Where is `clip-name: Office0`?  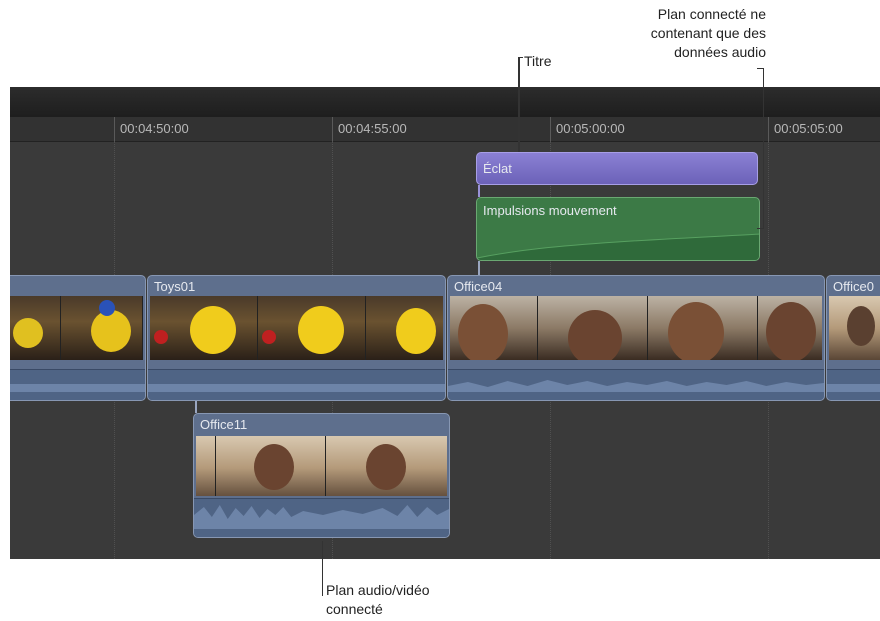 clip-name: Office0 is located at coordinates (853, 286).